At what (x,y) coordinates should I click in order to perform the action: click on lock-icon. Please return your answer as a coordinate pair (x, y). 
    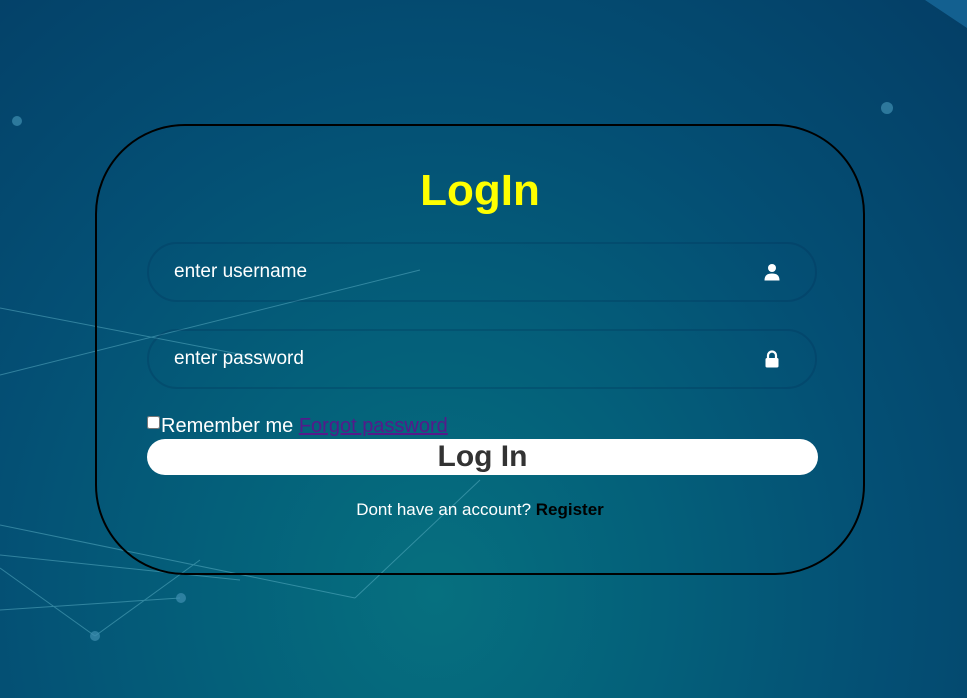
    Looking at the image, I should click on (772, 359).